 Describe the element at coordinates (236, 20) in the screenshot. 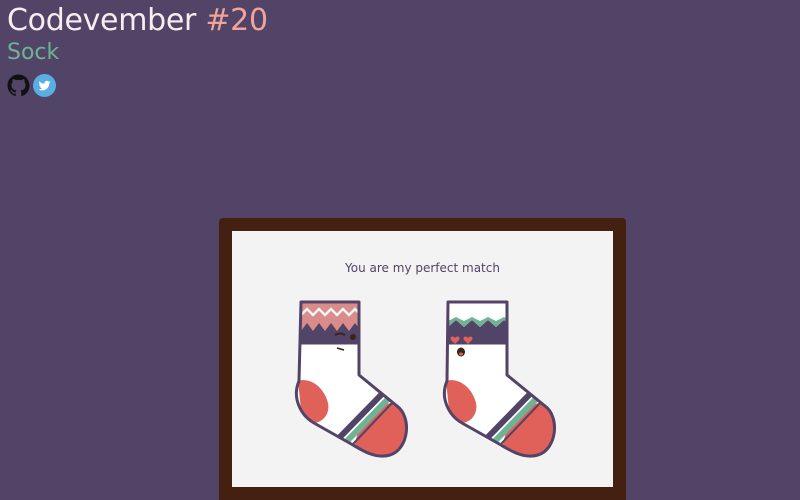

I see `title-number: #20` at that location.